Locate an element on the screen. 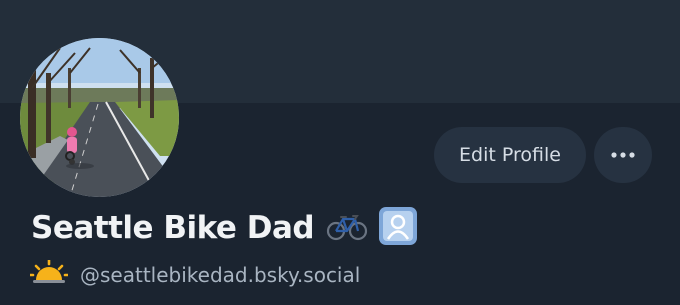 Image resolution: width=680 pixels, height=305 pixels. more-options-button is located at coordinates (623, 155).